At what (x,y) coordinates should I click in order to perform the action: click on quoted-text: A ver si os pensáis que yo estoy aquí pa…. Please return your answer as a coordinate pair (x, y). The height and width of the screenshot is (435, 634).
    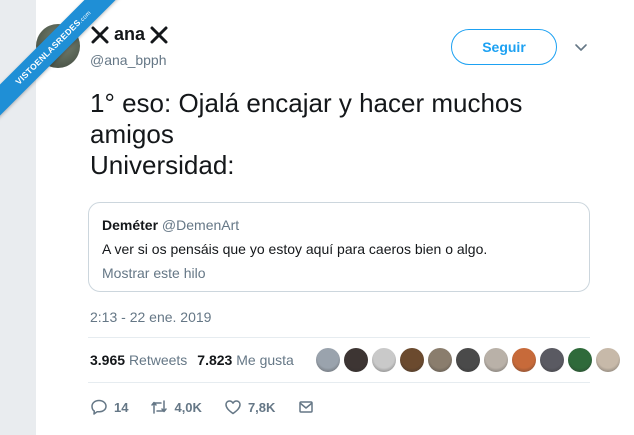
    Looking at the image, I should click on (295, 249).